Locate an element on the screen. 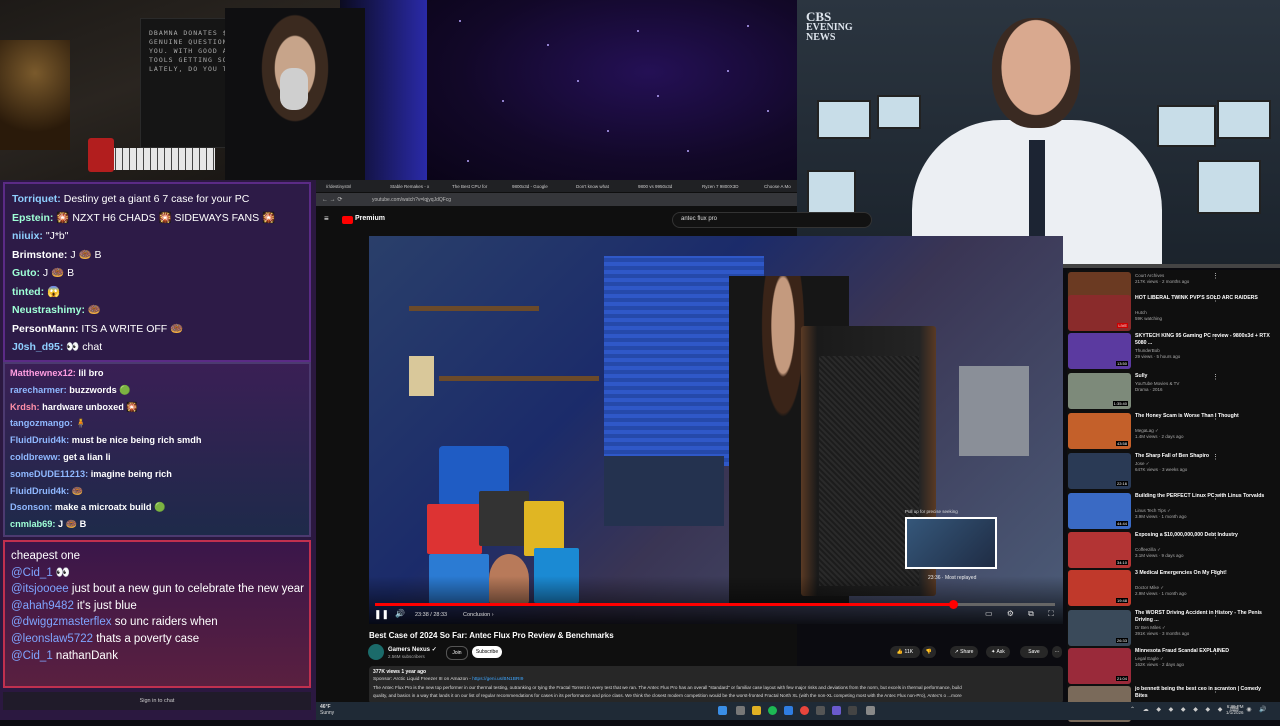  system-tray-icons: ⌃ ☁ ◆ ◆ ◆ ◆ ◆ ◆ ⌨ ◉ 🔊 is located at coordinates (1200, 709).